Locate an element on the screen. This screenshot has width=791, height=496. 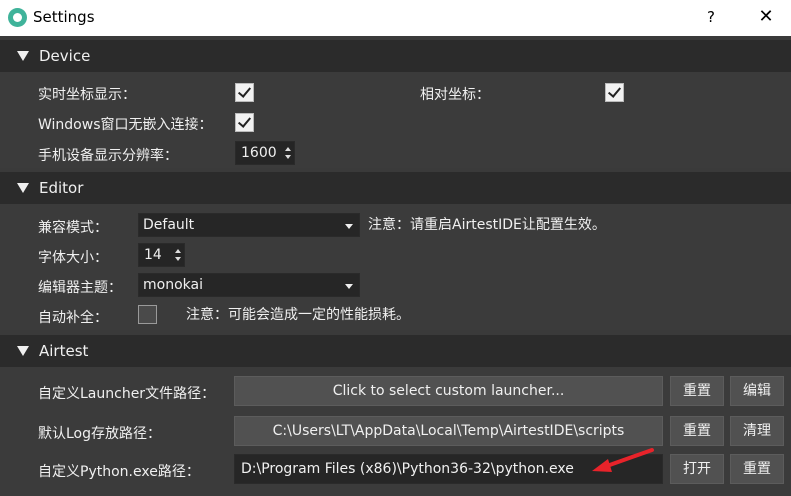
python-open-button: 打开 is located at coordinates (697, 469).